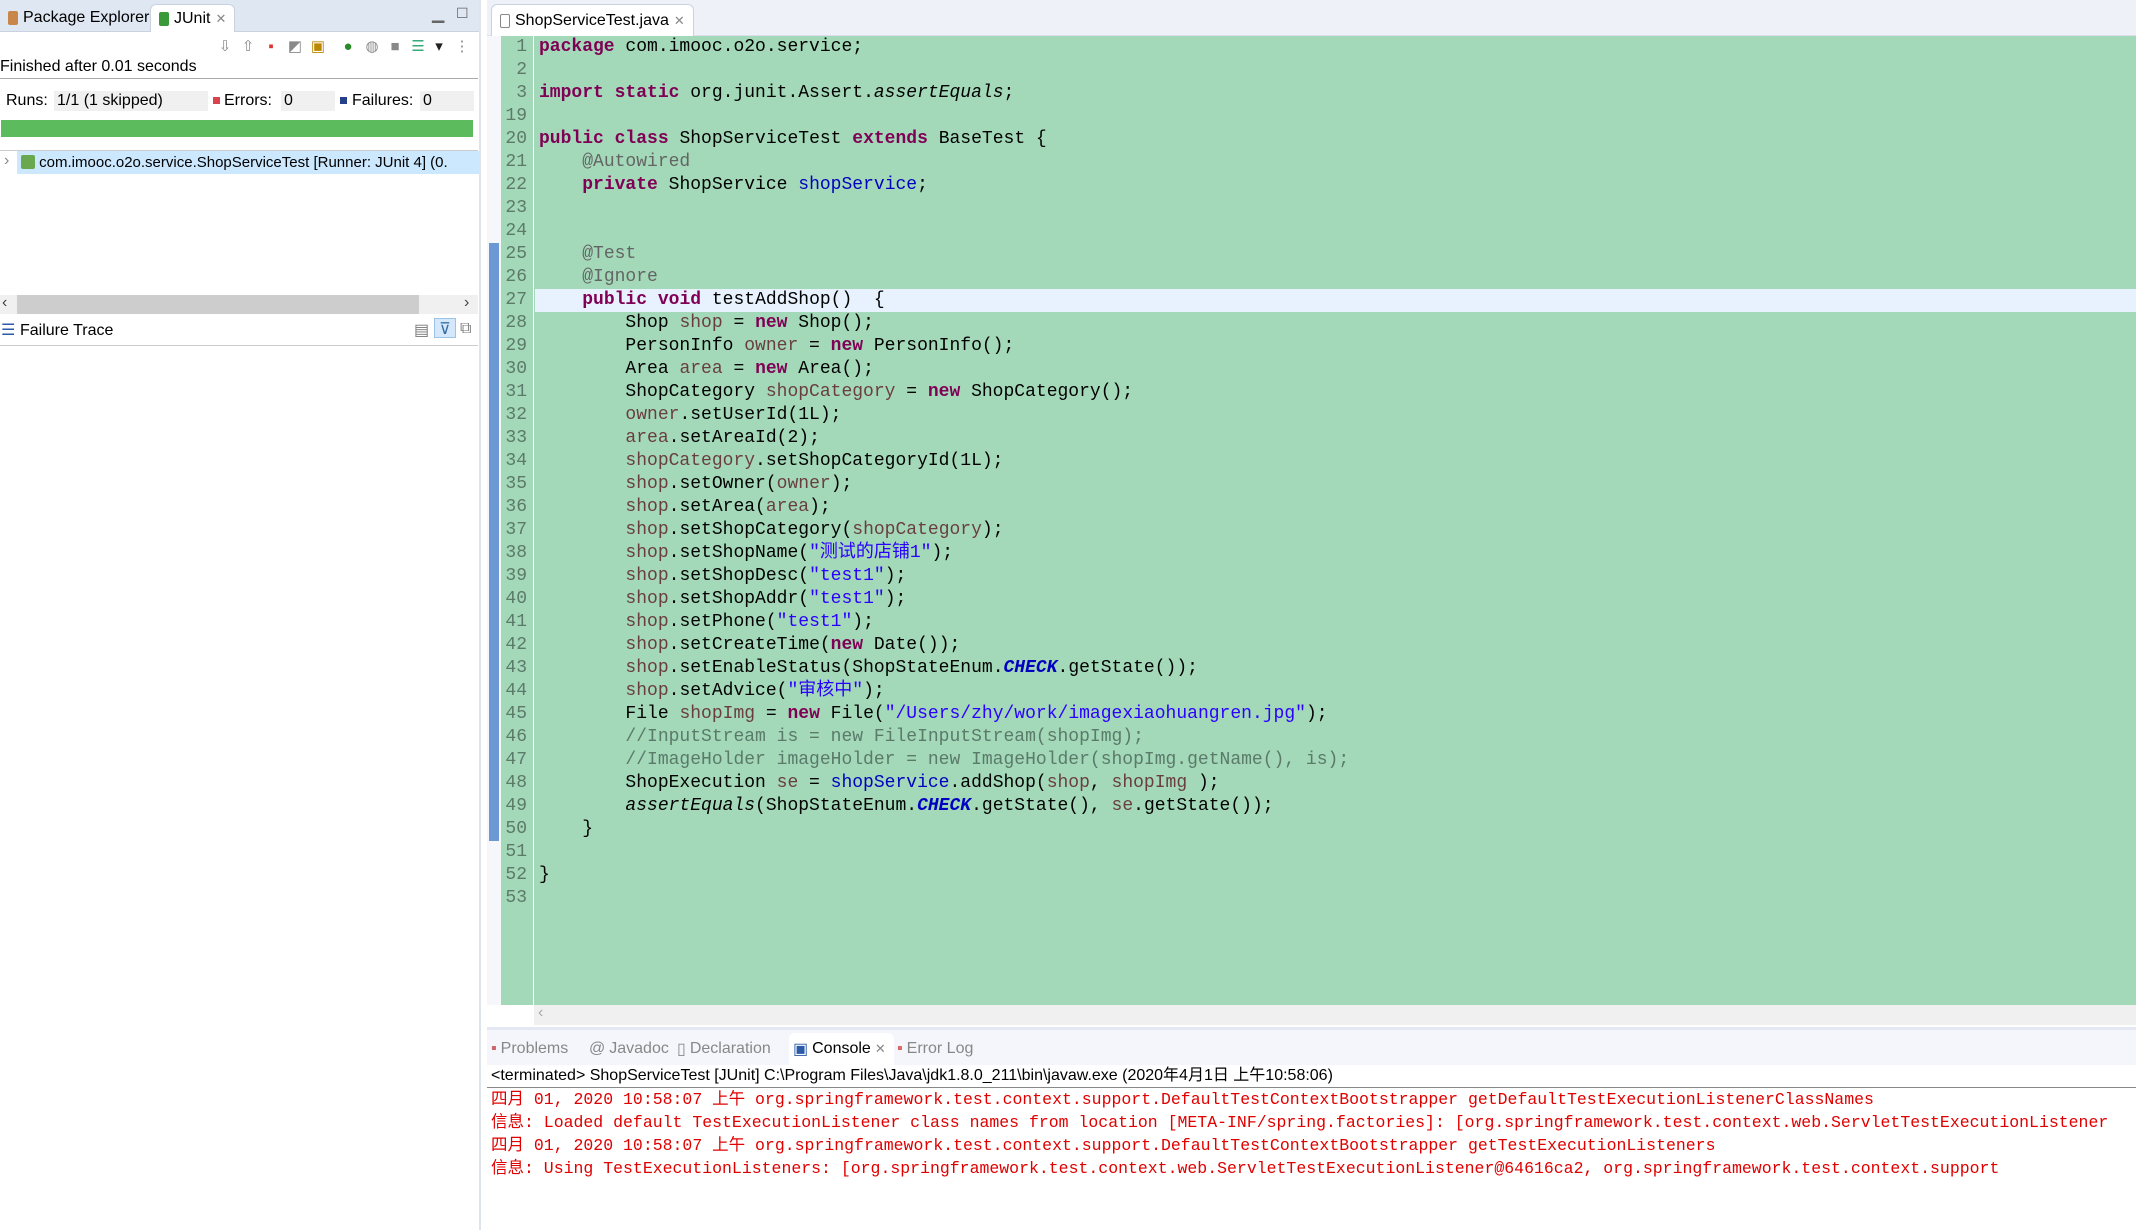  I want to click on tab-javadoc: @ Javadoc, so click(629, 1049).